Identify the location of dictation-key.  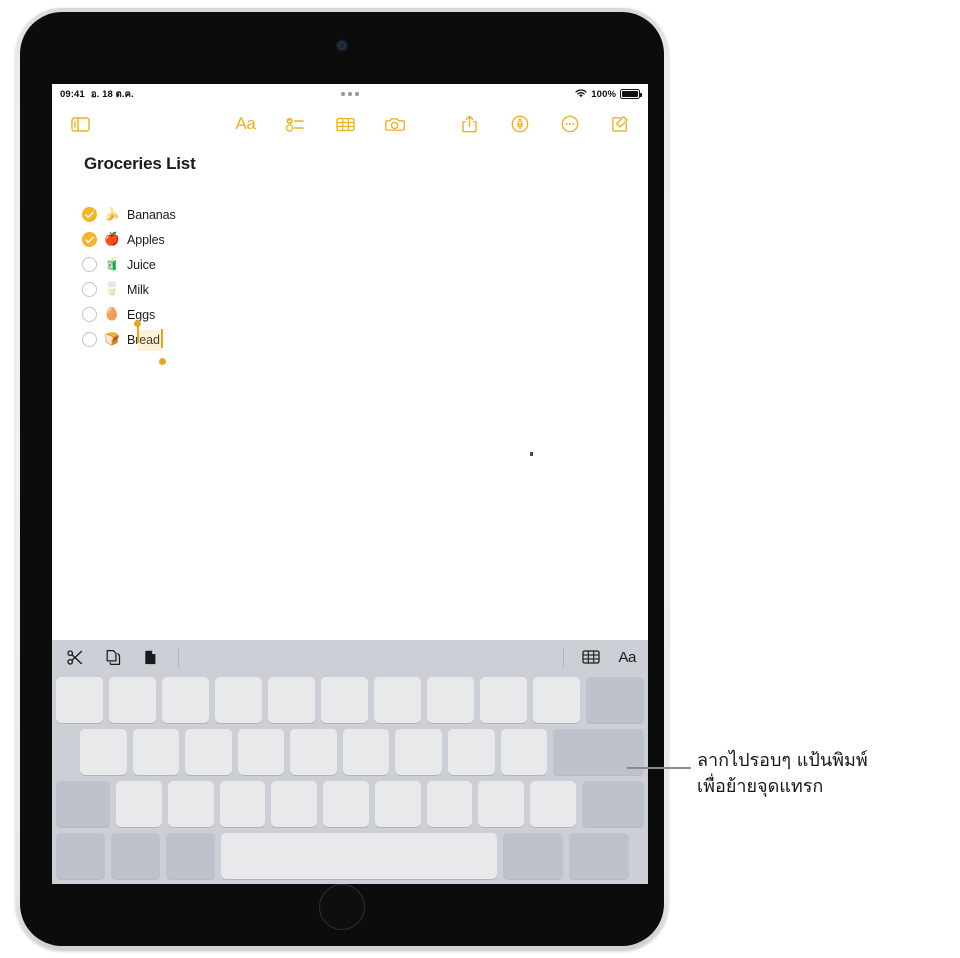
(190, 856).